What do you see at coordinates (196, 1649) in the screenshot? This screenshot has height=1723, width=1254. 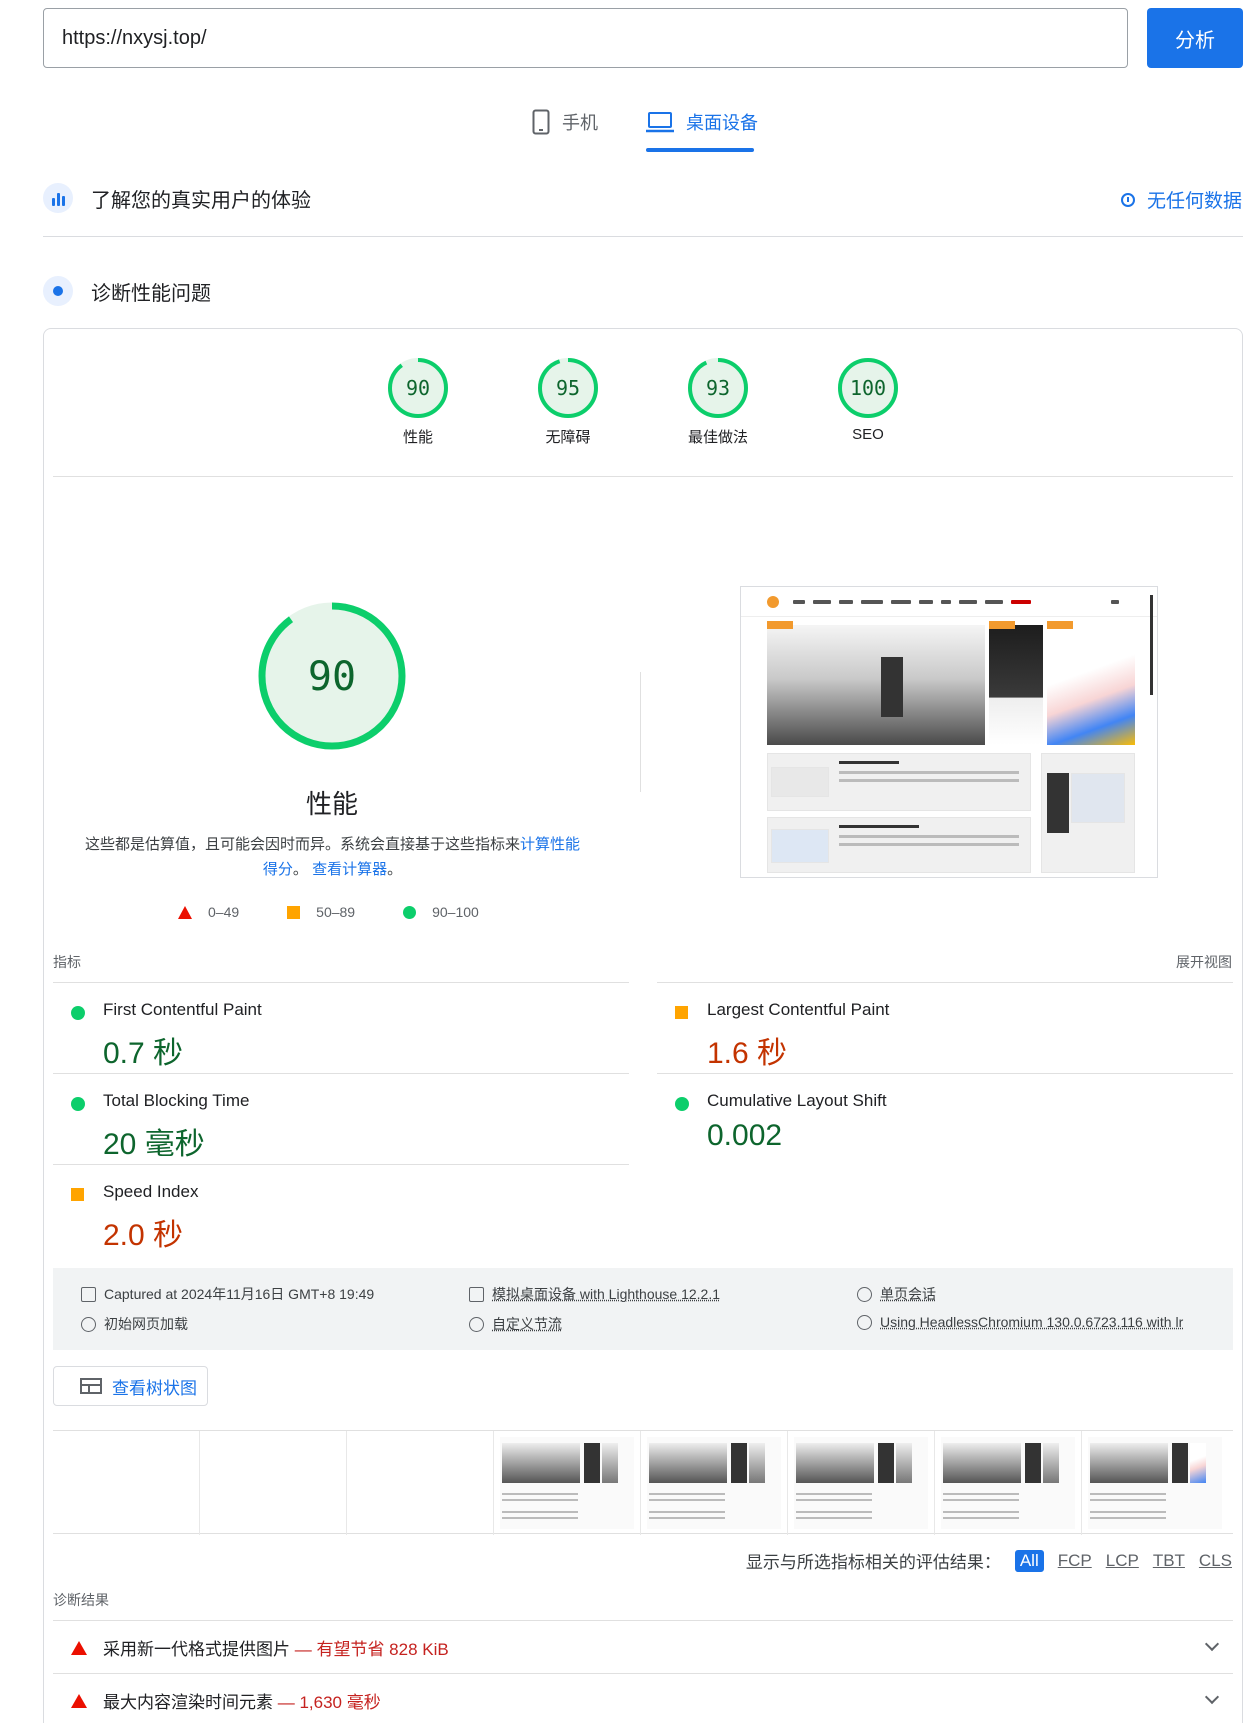 I see `audit-title-text: 采用新一代格式提供图片` at bounding box center [196, 1649].